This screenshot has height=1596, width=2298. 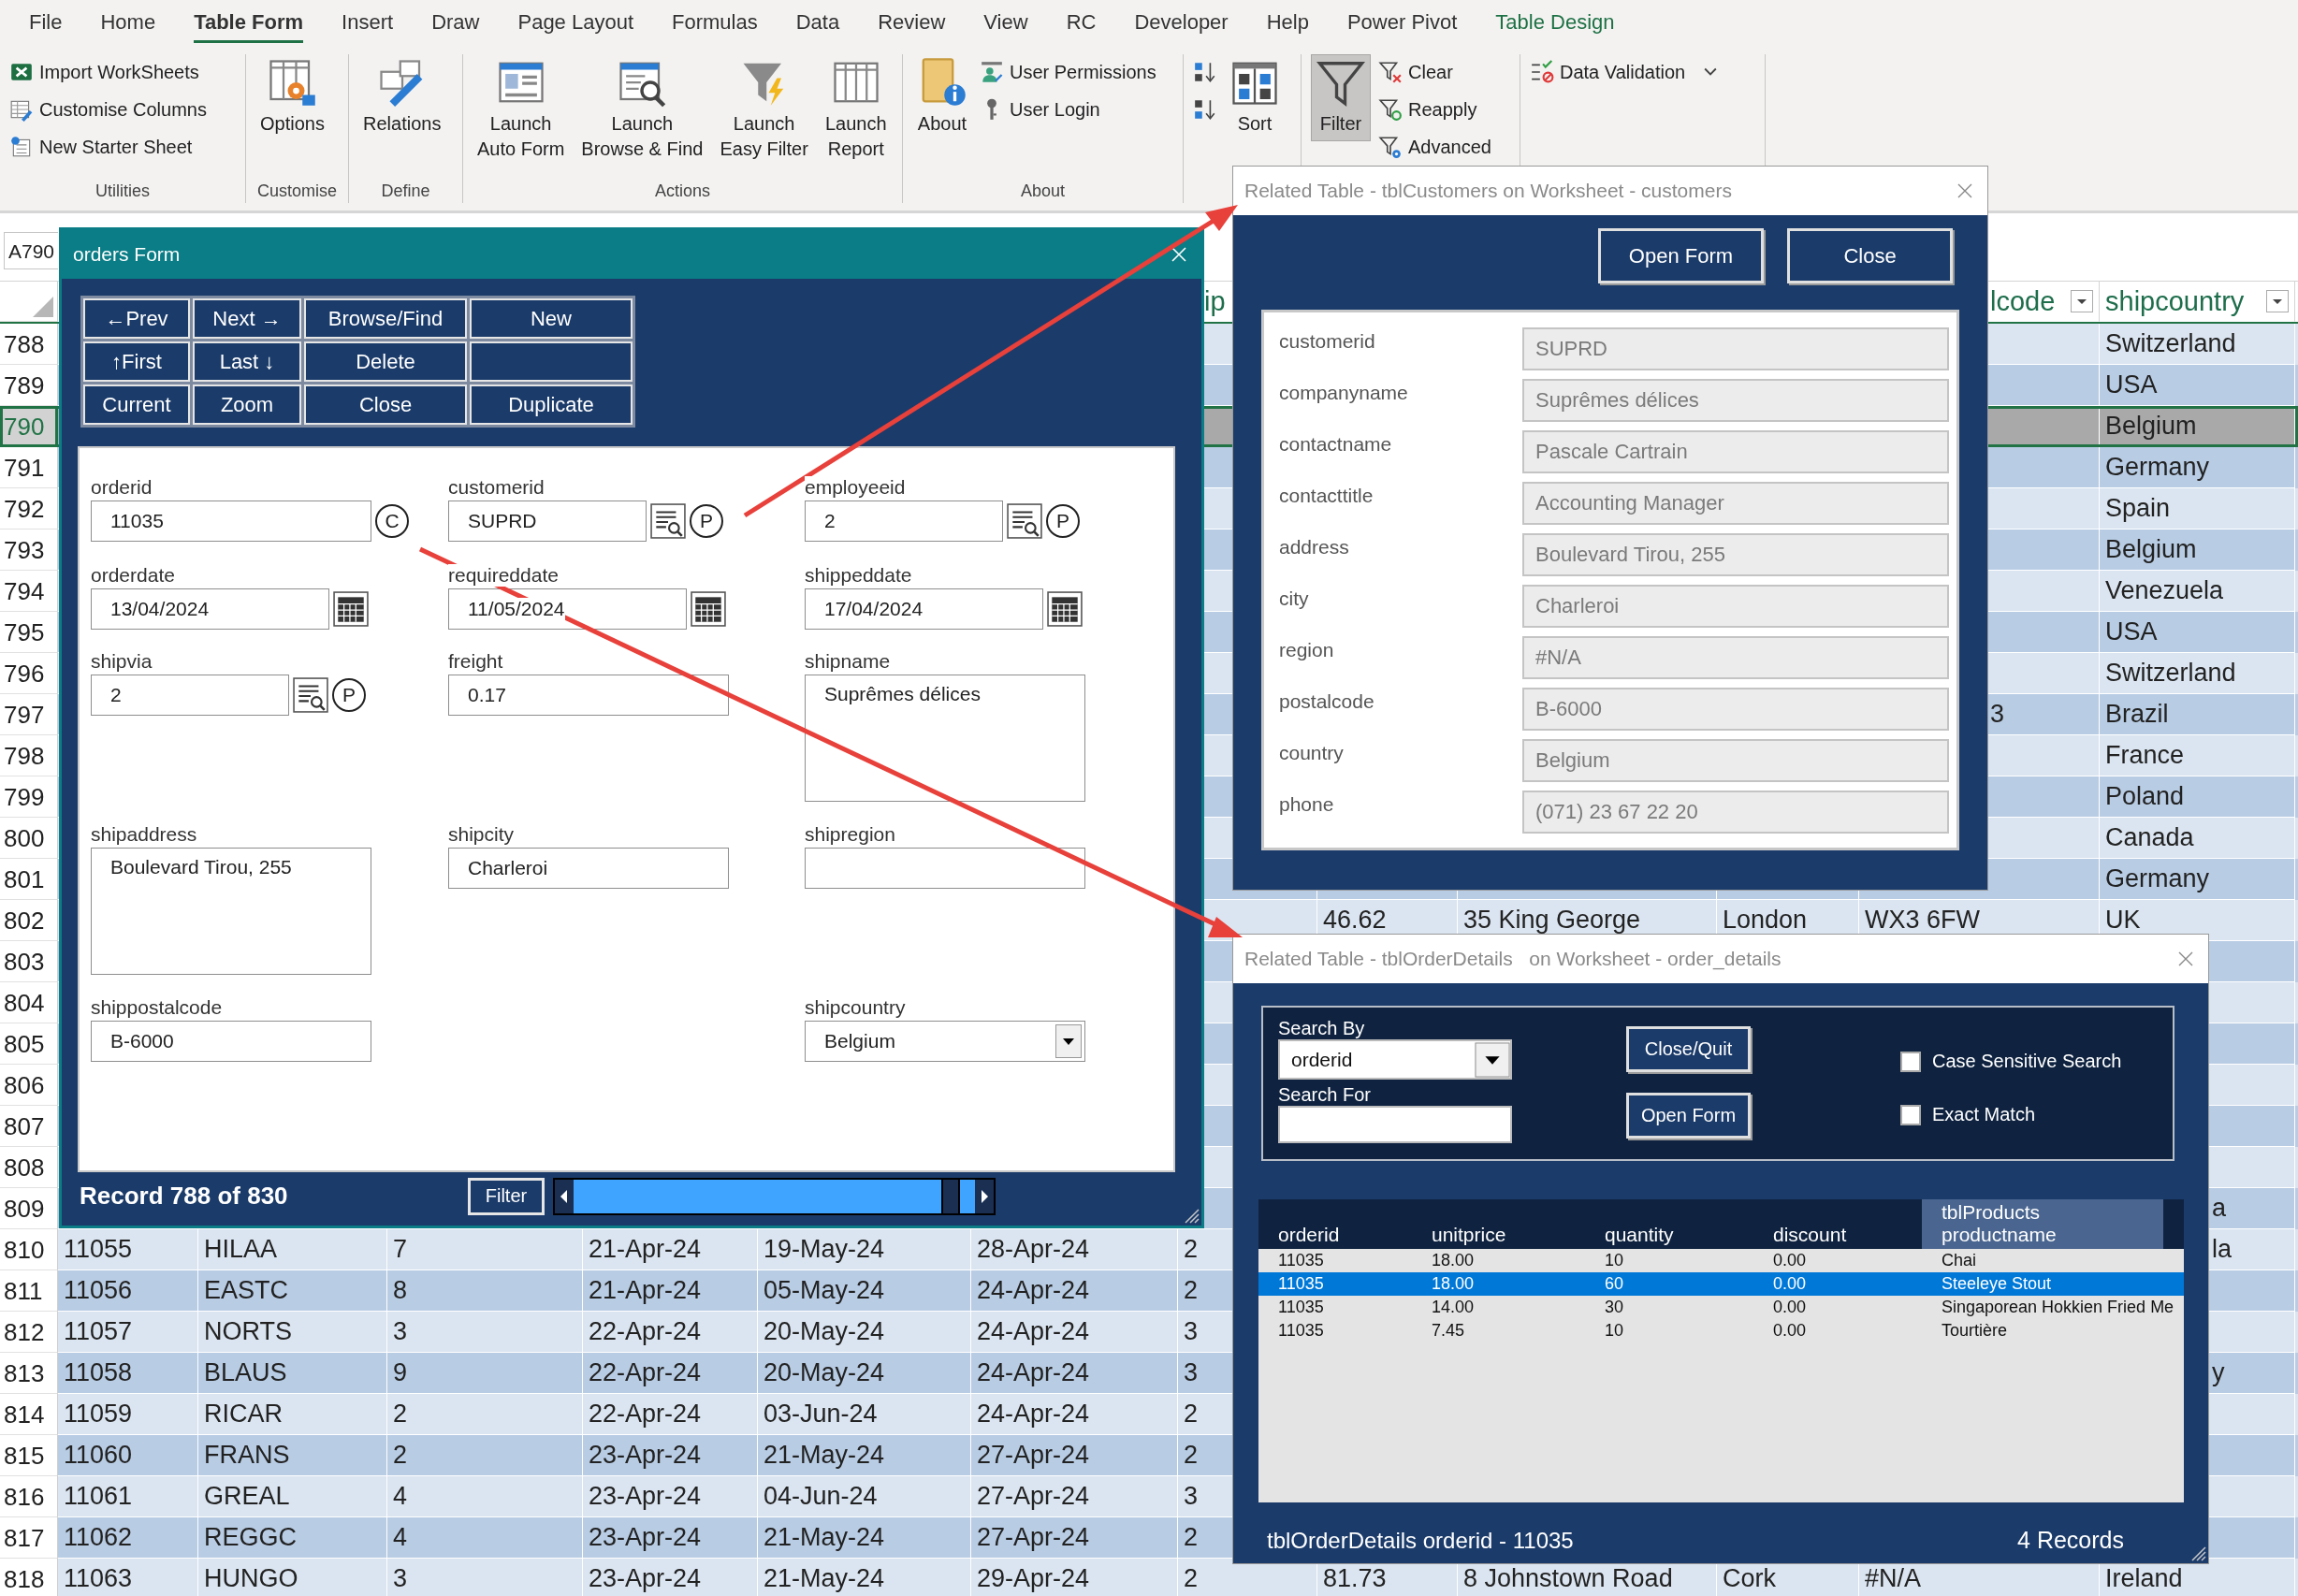 What do you see at coordinates (210, 609) in the screenshot?
I see `date-field: 13/04/2024` at bounding box center [210, 609].